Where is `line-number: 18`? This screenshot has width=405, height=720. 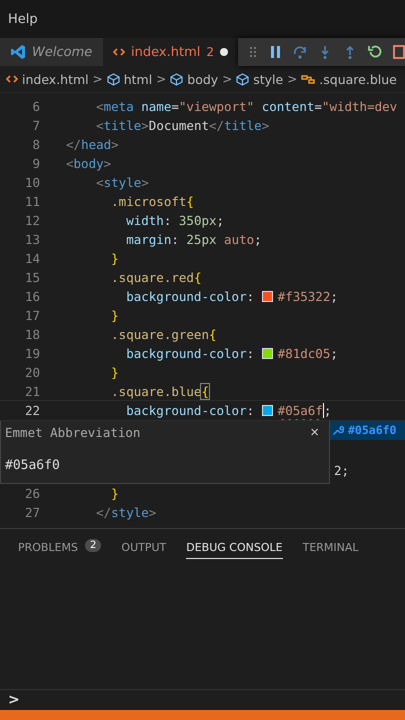
line-number: 18 is located at coordinates (32, 334).